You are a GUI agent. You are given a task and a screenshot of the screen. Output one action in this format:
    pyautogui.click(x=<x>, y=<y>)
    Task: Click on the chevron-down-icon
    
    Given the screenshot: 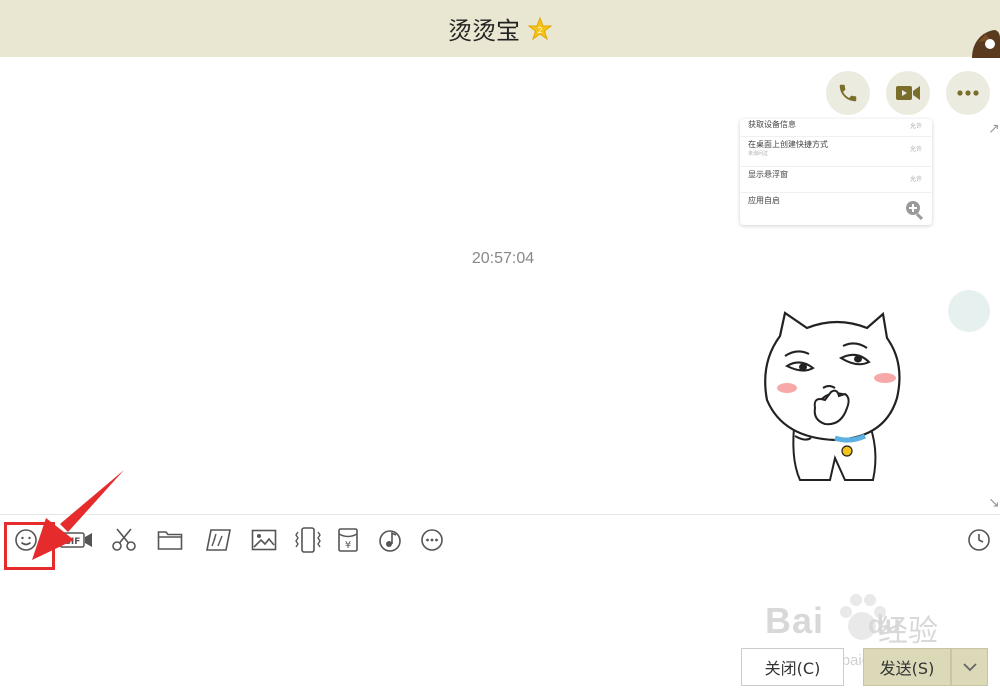 What is the action you would take?
    pyautogui.click(x=969, y=667)
    